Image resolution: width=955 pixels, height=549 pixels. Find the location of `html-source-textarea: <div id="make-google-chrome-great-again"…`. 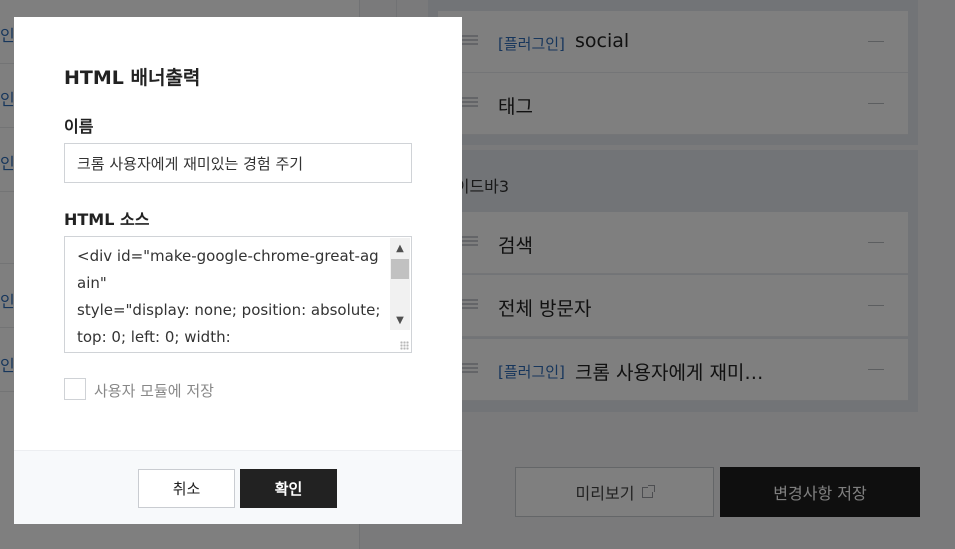

html-source-textarea: <div id="make-google-chrome-great-again"… is located at coordinates (238, 294).